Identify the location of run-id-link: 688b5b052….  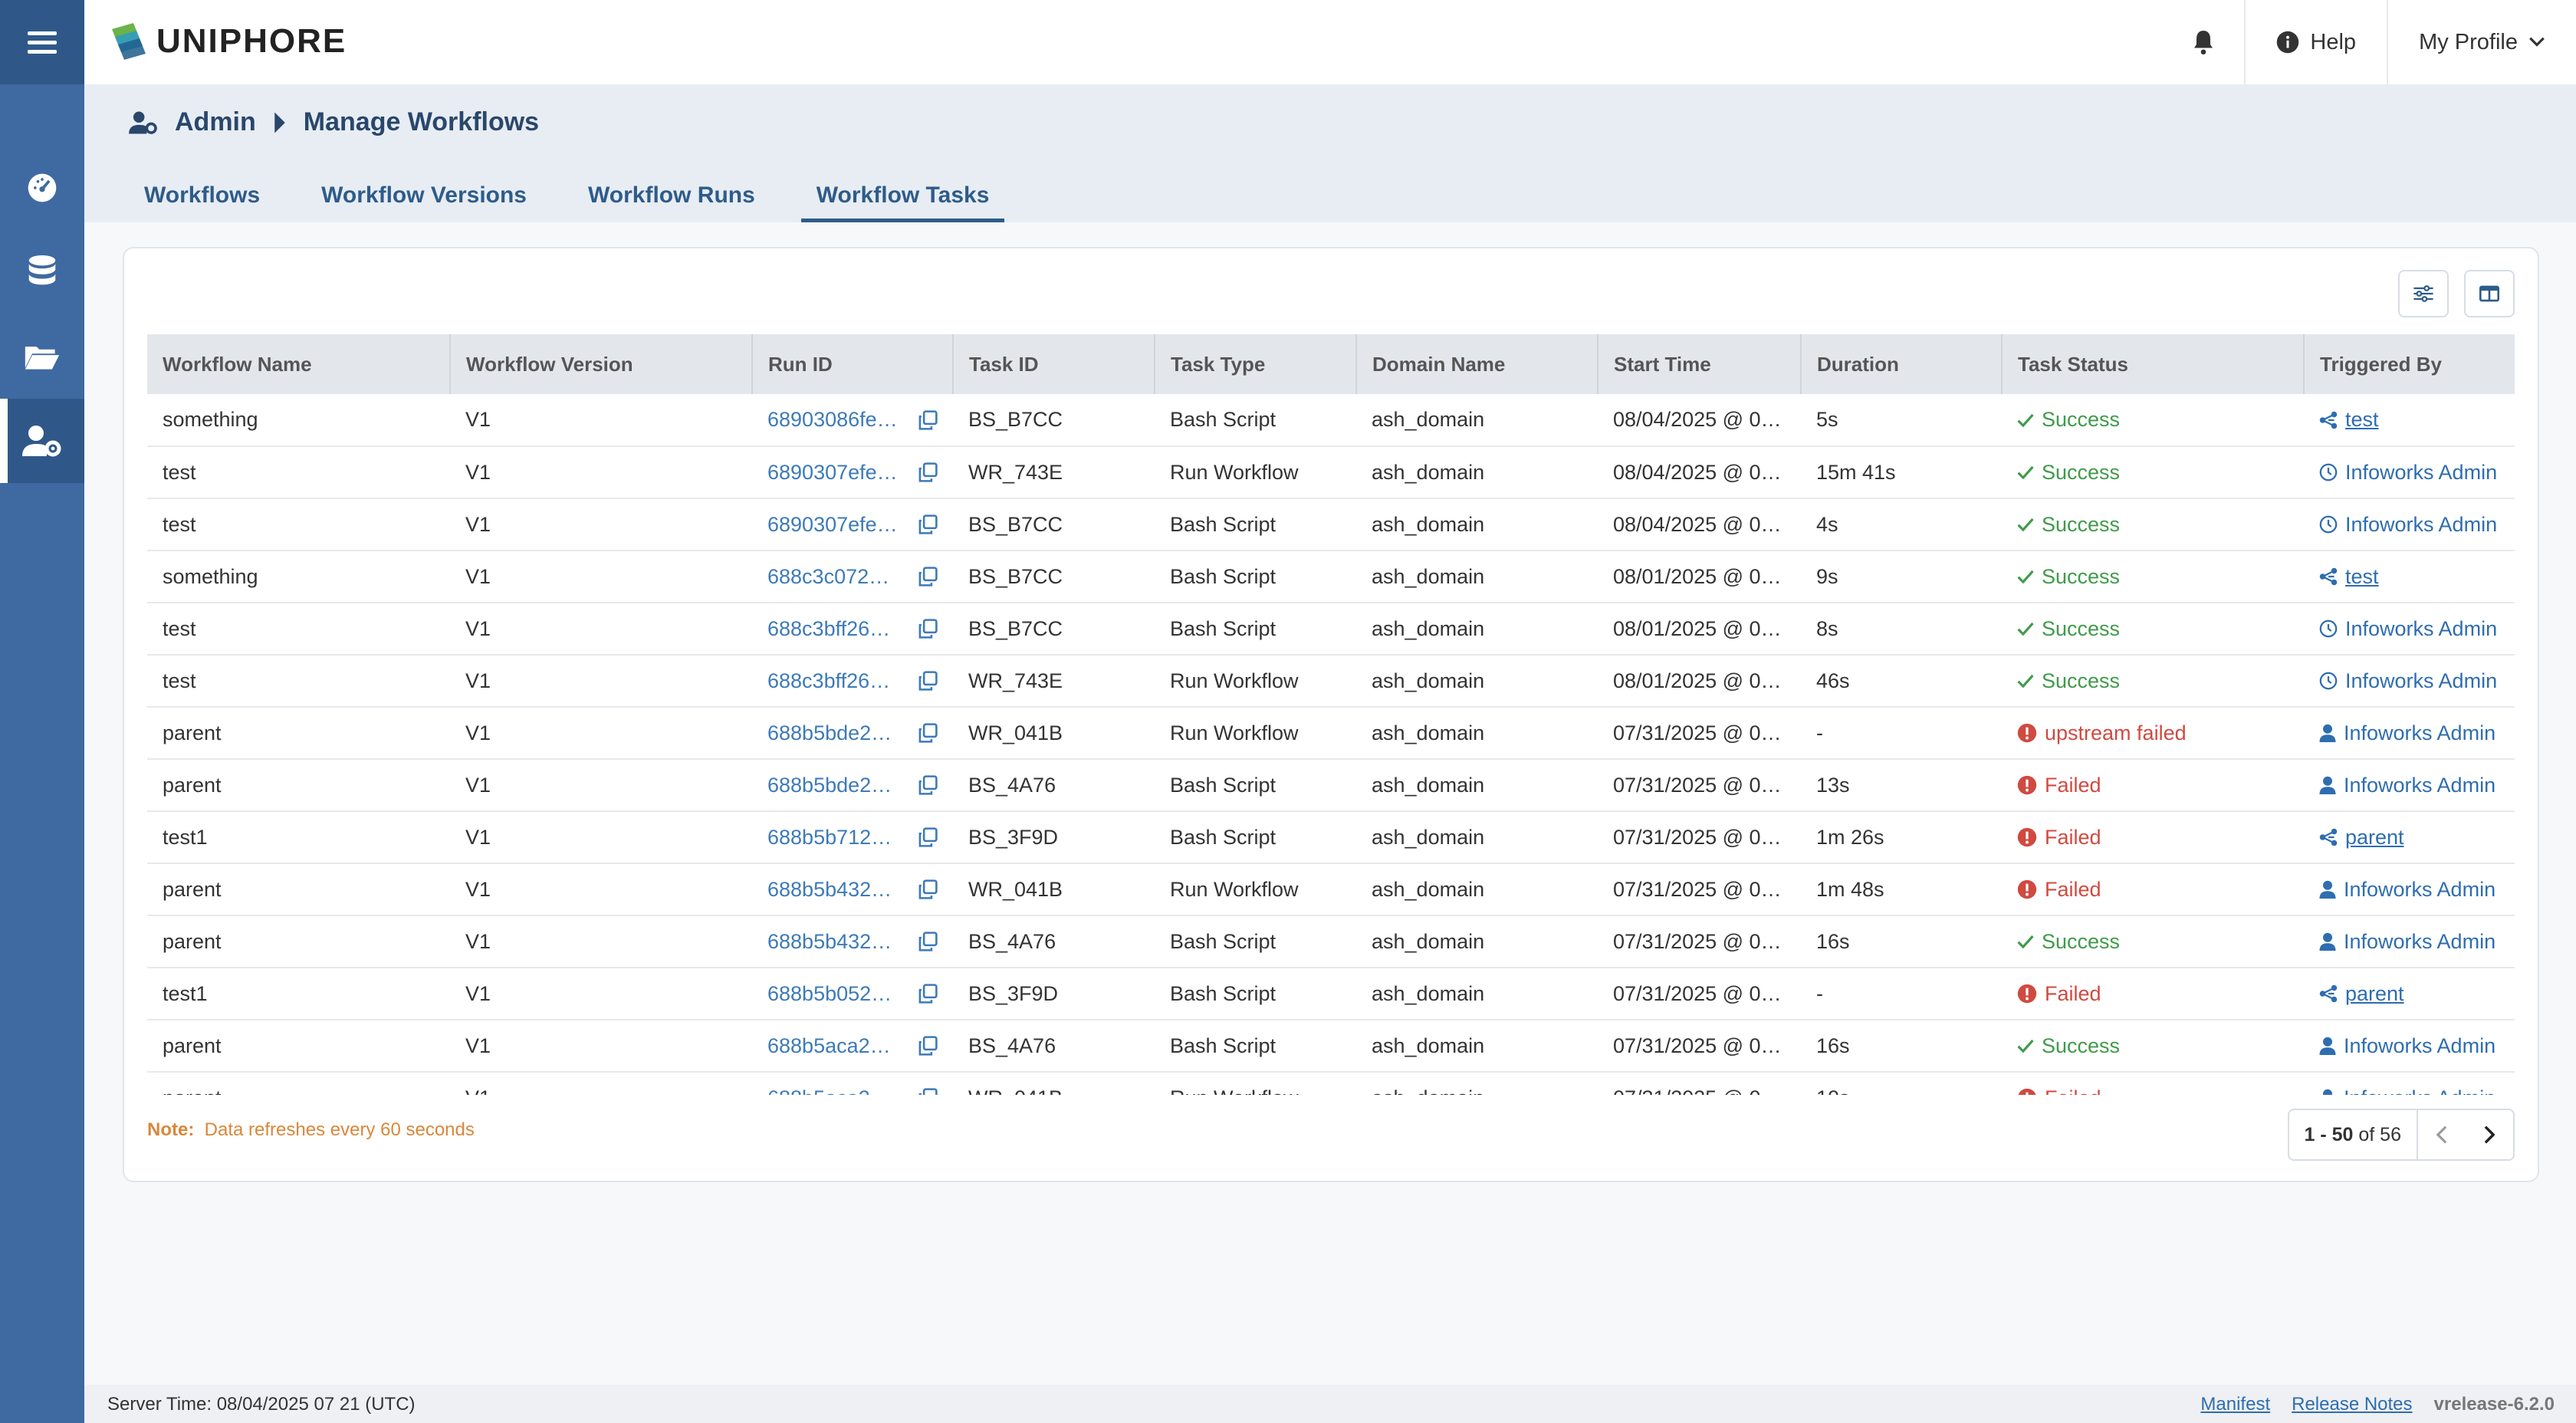
(832, 994).